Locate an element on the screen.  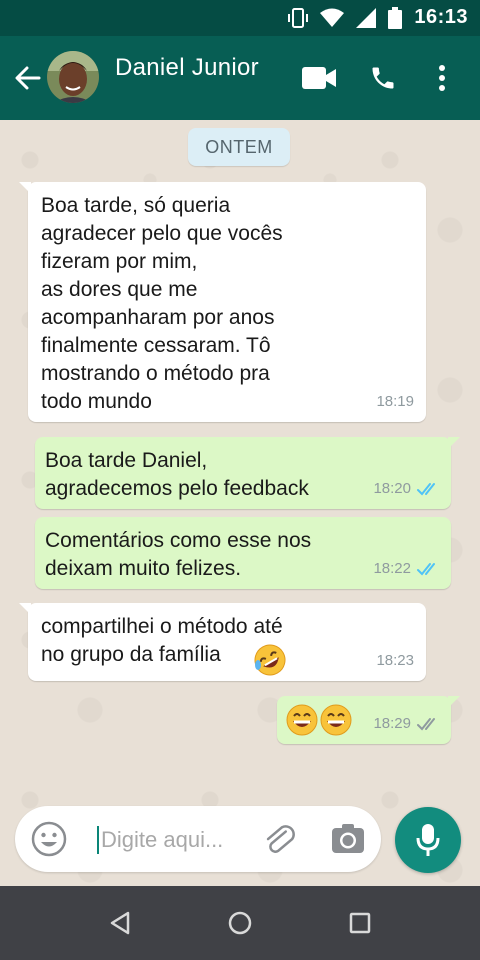
more-vert-icon is located at coordinates (442, 78).